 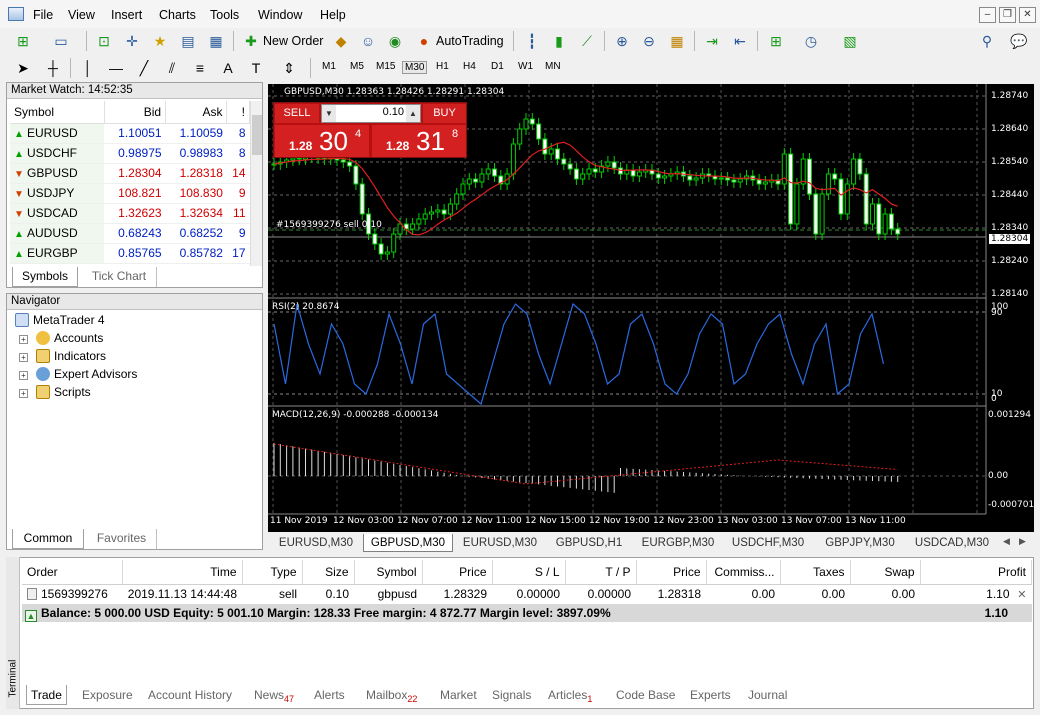 What do you see at coordinates (190, 695) in the screenshot?
I see `terminal-tab-account-history: Account History` at bounding box center [190, 695].